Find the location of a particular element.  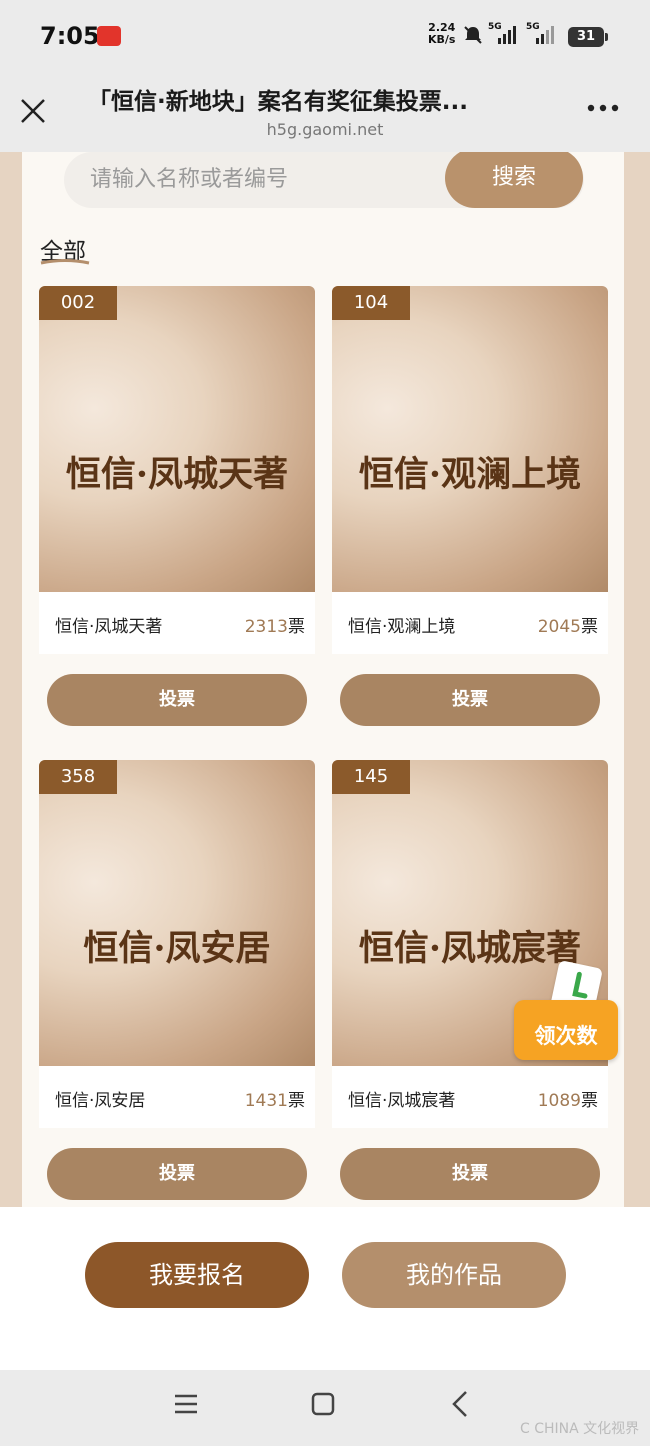

claim-votes-badge: 领次数 is located at coordinates (566, 1011).